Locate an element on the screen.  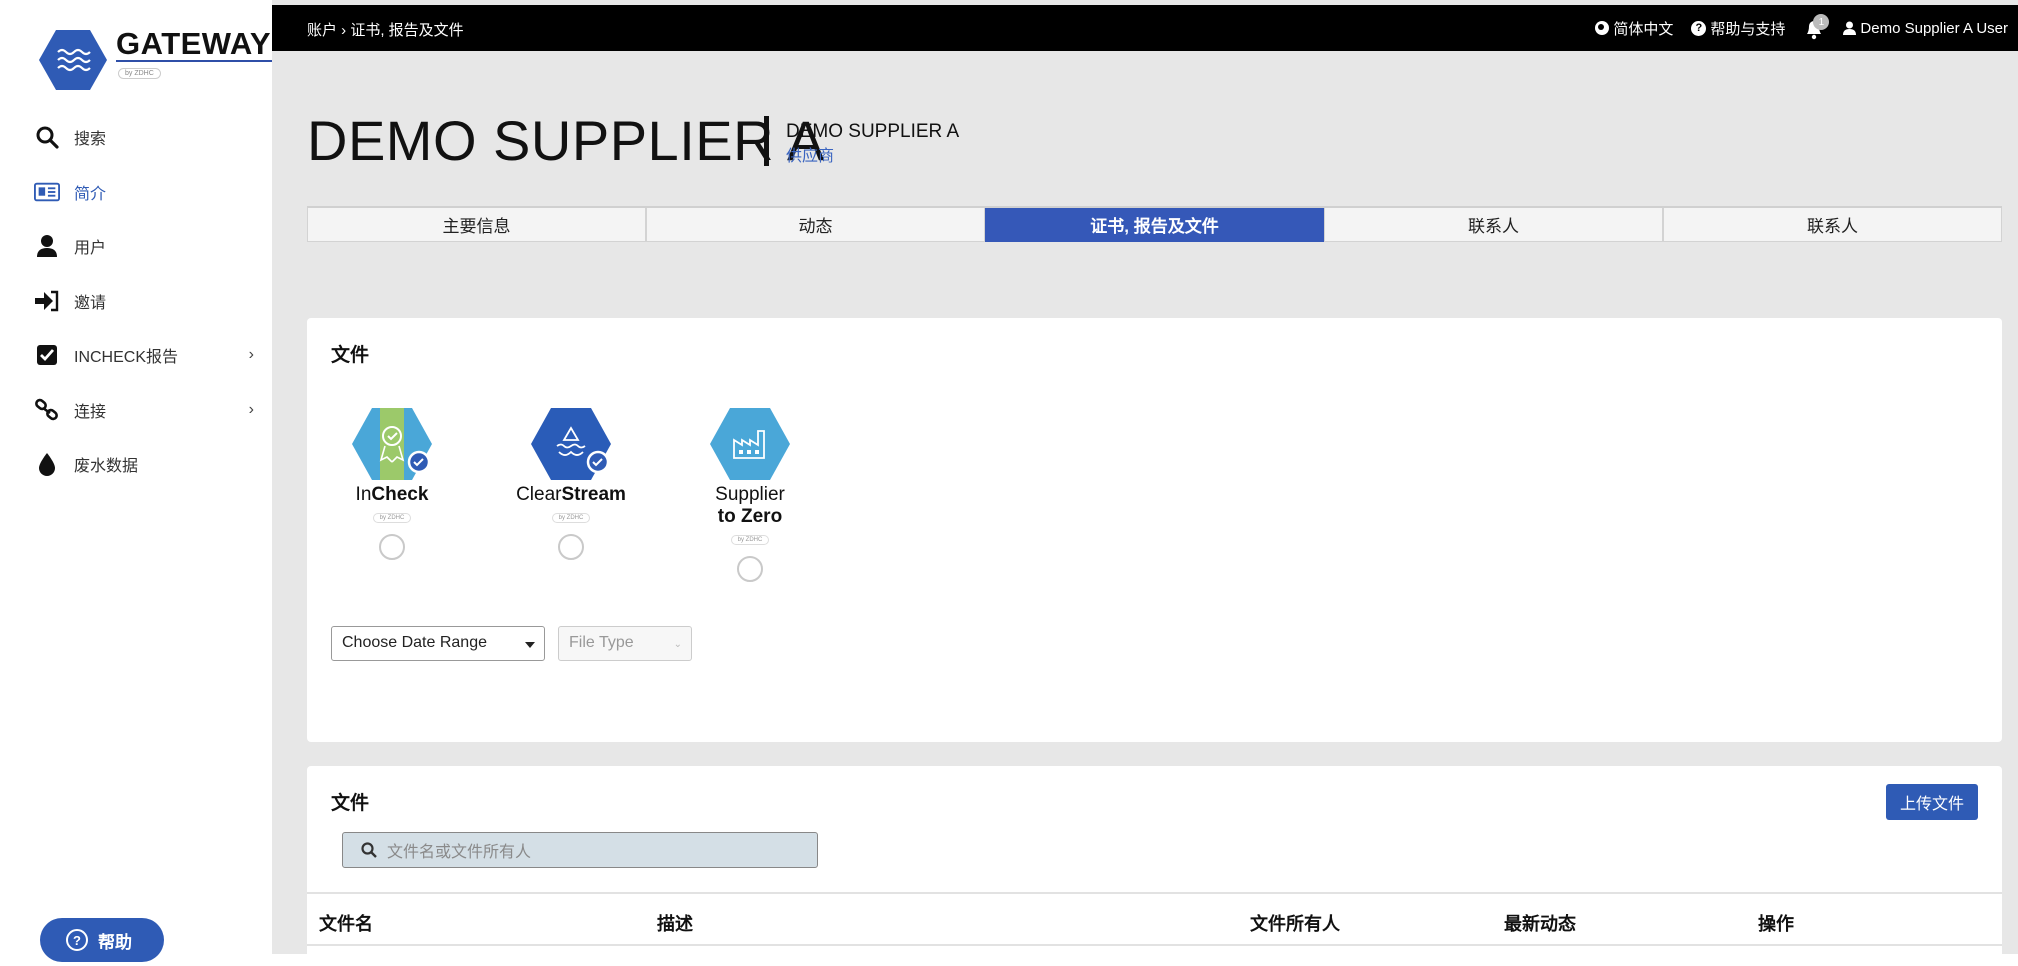
sidebar-item-label: 用户 is located at coordinates (90, 249).